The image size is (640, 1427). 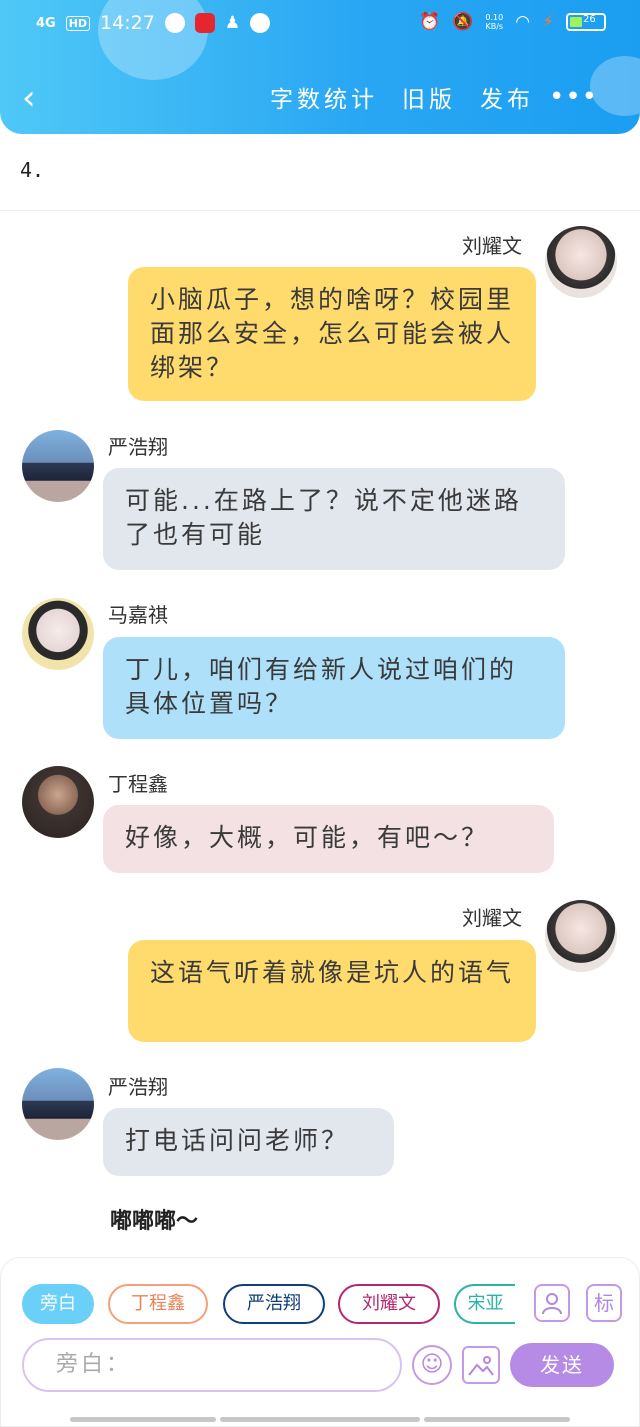 What do you see at coordinates (138, 784) in the screenshot?
I see `speaker-name: 丁程鑫` at bounding box center [138, 784].